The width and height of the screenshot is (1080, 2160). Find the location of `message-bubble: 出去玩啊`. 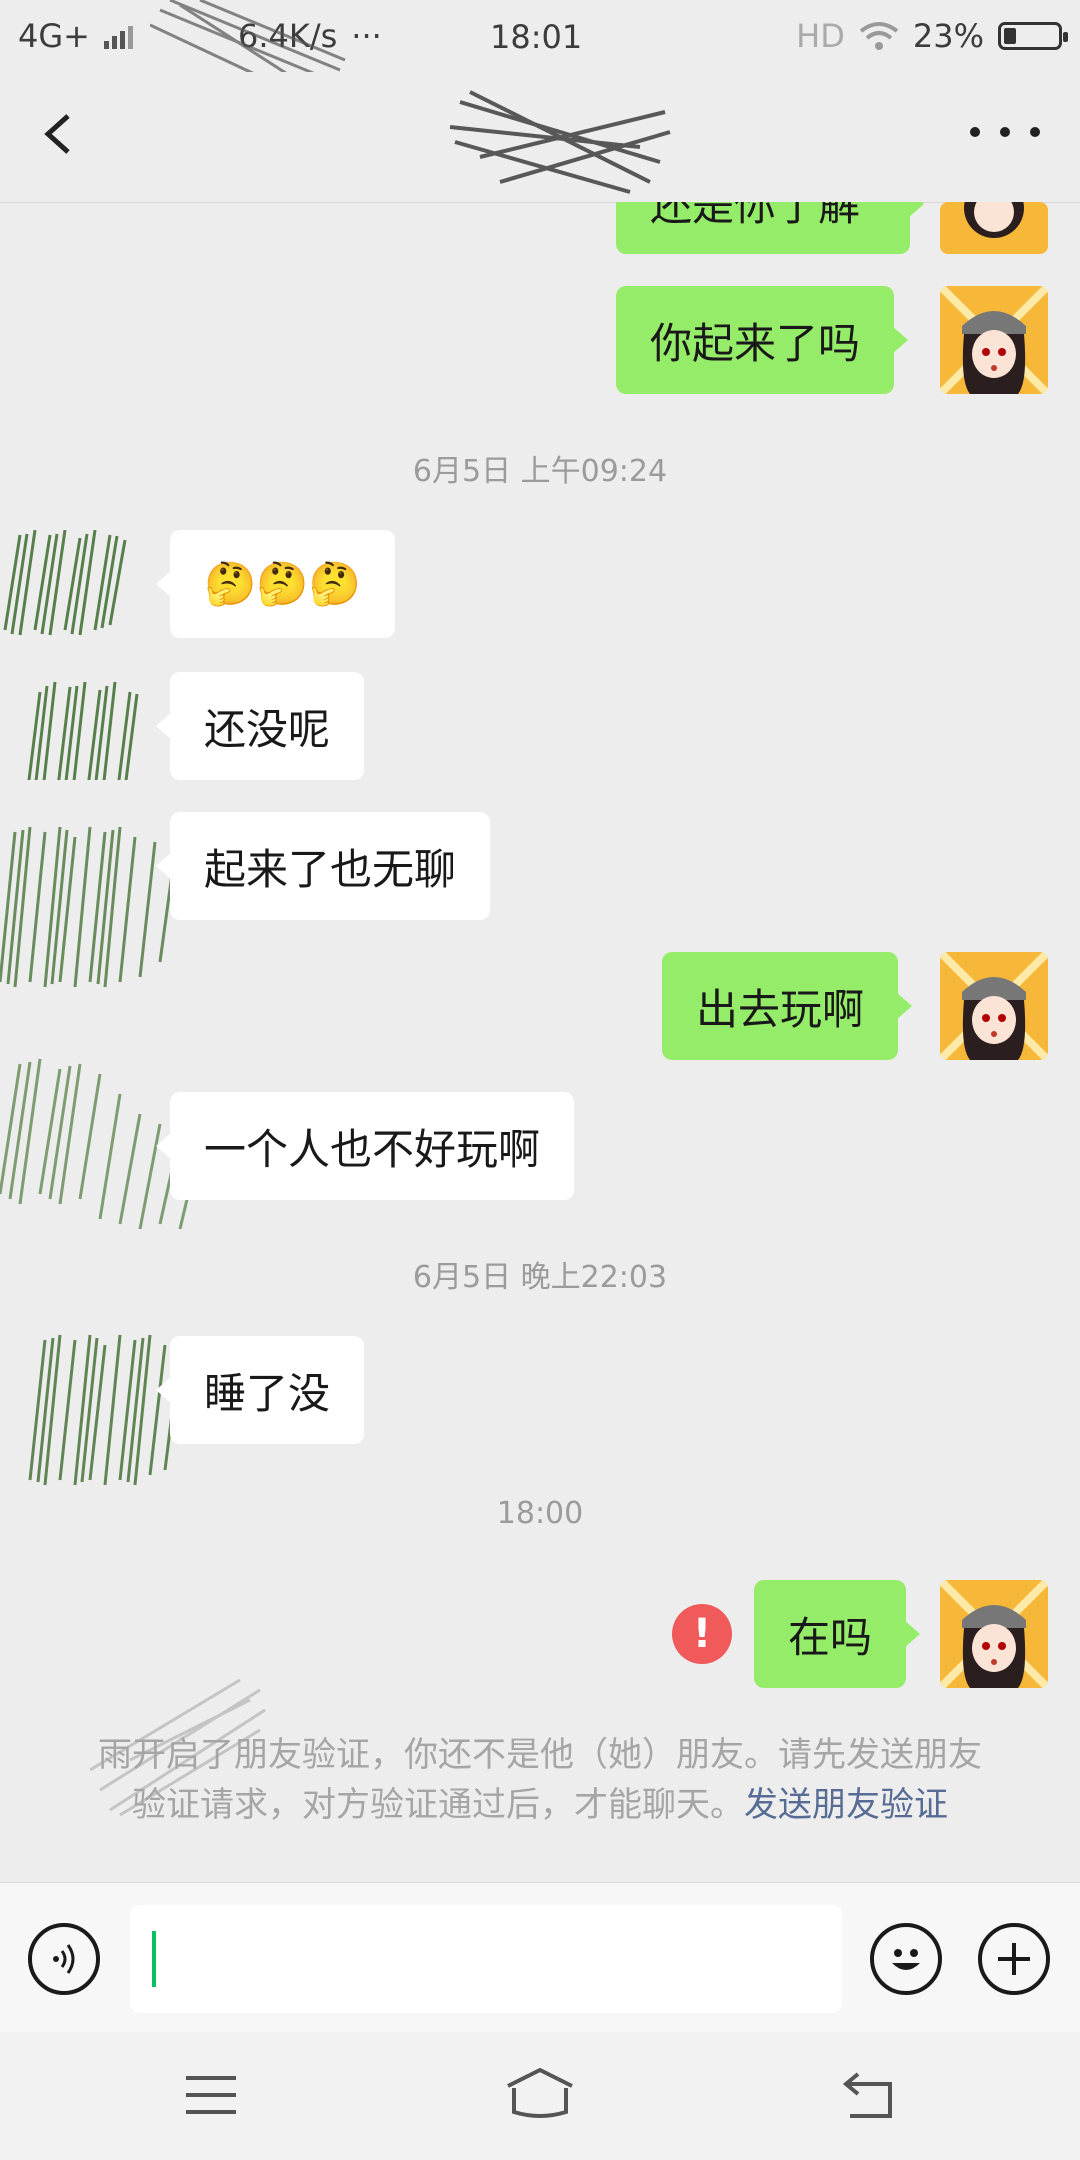

message-bubble: 出去玩啊 is located at coordinates (787, 1006).